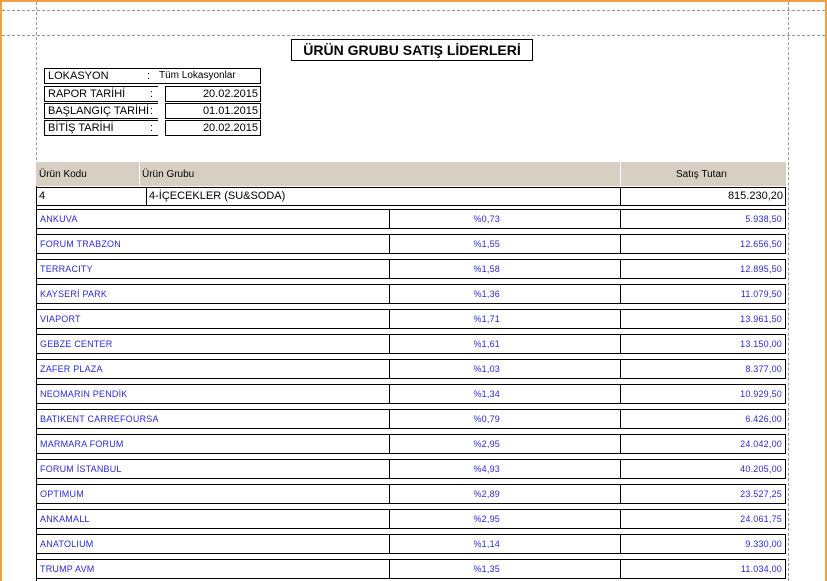 The height and width of the screenshot is (581, 827). Describe the element at coordinates (703, 569) in the screenshot. I see `sales-amount: 11.034,00` at that location.